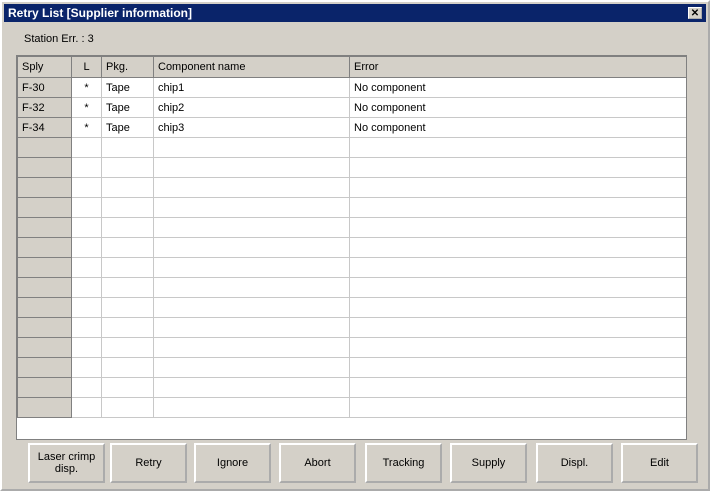  I want to click on col-header-l: L, so click(86, 67).